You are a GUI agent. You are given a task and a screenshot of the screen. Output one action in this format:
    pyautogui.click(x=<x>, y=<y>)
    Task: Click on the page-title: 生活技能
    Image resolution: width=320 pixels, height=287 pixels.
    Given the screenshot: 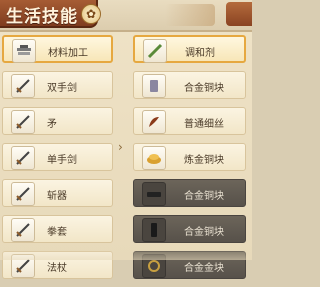 What is the action you would take?
    pyautogui.click(x=42, y=17)
    